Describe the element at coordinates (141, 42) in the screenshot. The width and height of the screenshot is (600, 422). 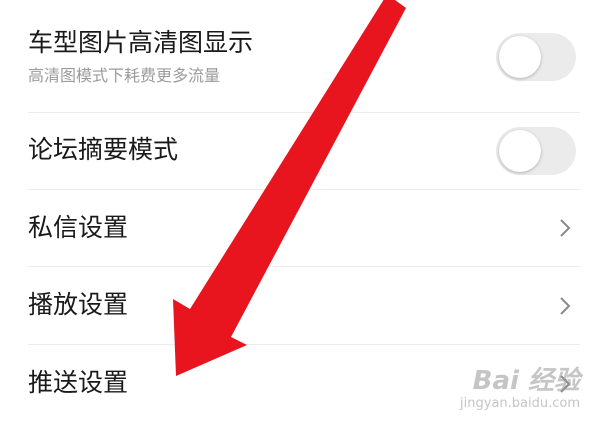
I see `setting-hd-images-title: 车型图片高清图显示` at that location.